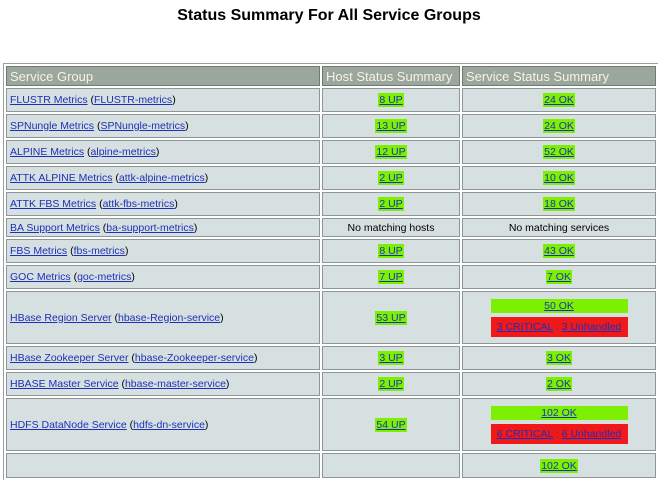 The width and height of the screenshot is (658, 480). I want to click on table-row: FBS Metrics (fbs-metrics) 8 UP 43 OK, so click(331, 251).